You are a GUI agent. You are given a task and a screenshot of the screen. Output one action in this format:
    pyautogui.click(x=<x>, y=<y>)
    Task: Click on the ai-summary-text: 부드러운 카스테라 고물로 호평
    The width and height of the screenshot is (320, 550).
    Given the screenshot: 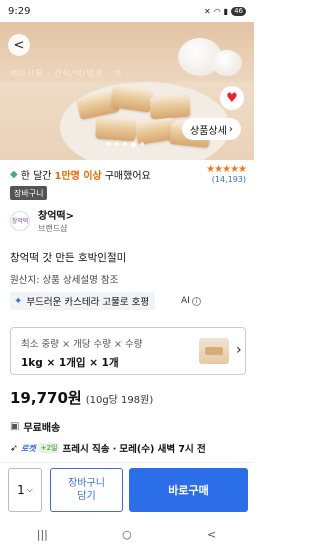 What is the action you would take?
    pyautogui.click(x=88, y=302)
    